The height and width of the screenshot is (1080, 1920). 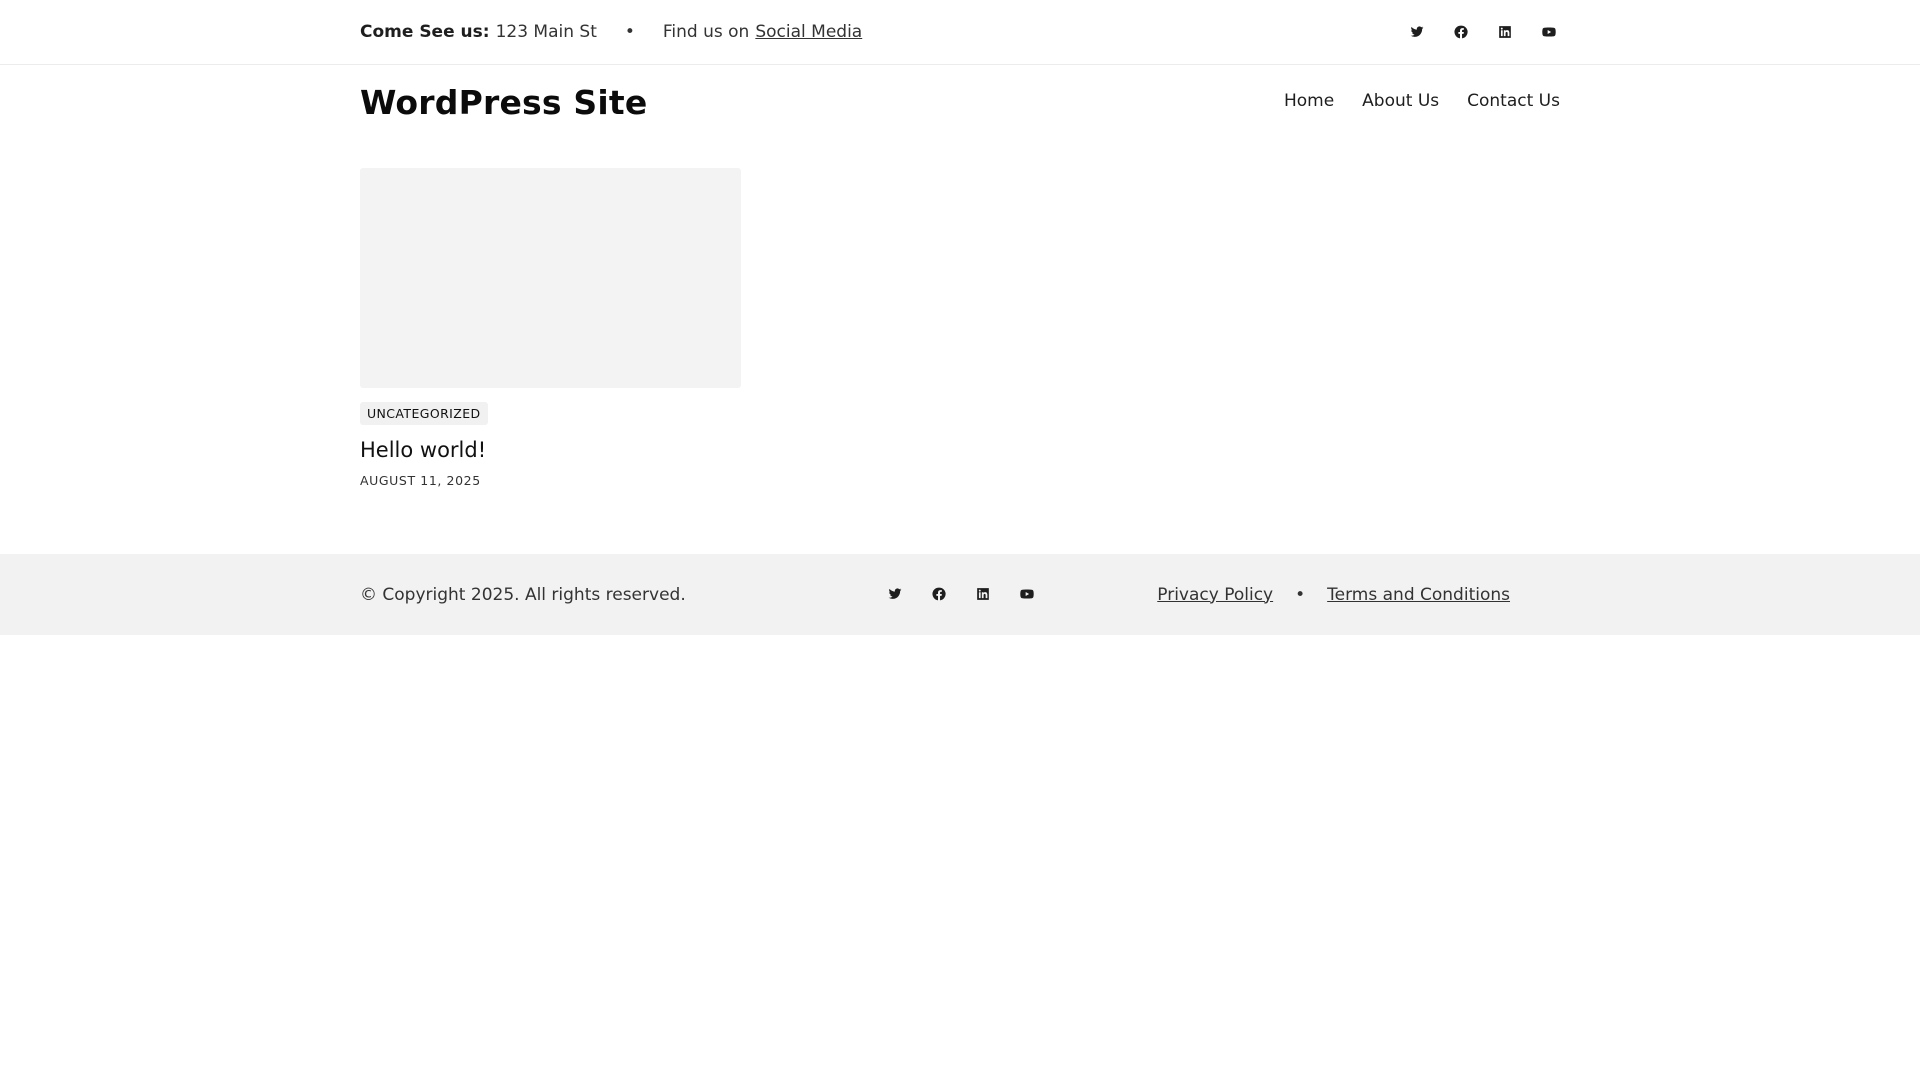 What do you see at coordinates (960, 115) in the screenshot?
I see `site-header: WordPress Site Home About Us Contact Us` at bounding box center [960, 115].